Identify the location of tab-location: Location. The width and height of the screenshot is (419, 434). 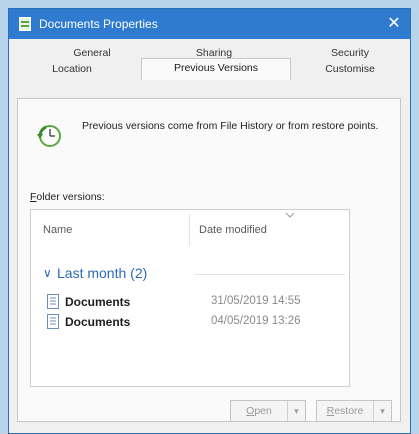
(72, 69).